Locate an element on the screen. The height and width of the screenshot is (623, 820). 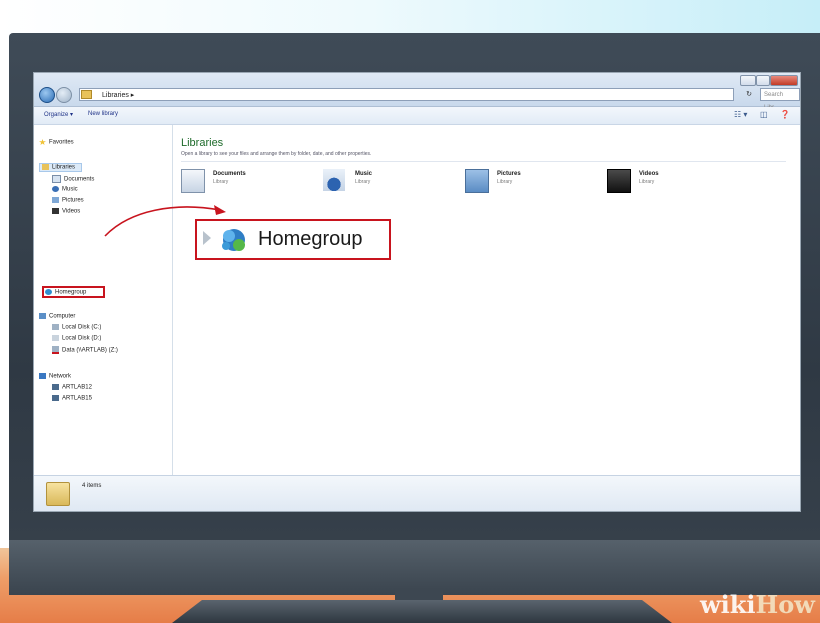
nav-item-music: Music is located at coordinates (65, 189).